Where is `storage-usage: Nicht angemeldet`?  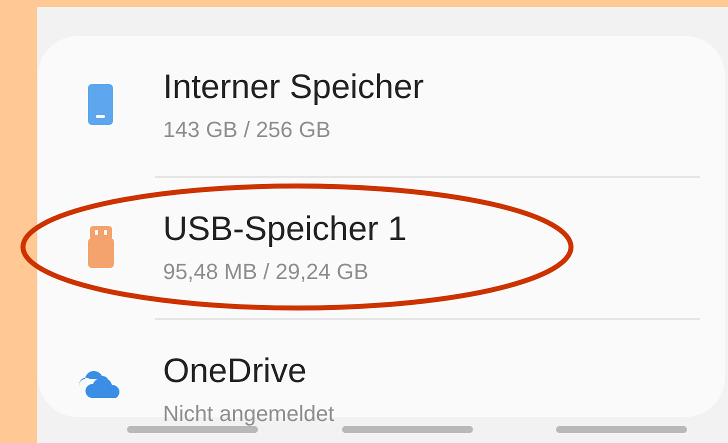
storage-usage: Nicht angemeldet is located at coordinates (248, 414).